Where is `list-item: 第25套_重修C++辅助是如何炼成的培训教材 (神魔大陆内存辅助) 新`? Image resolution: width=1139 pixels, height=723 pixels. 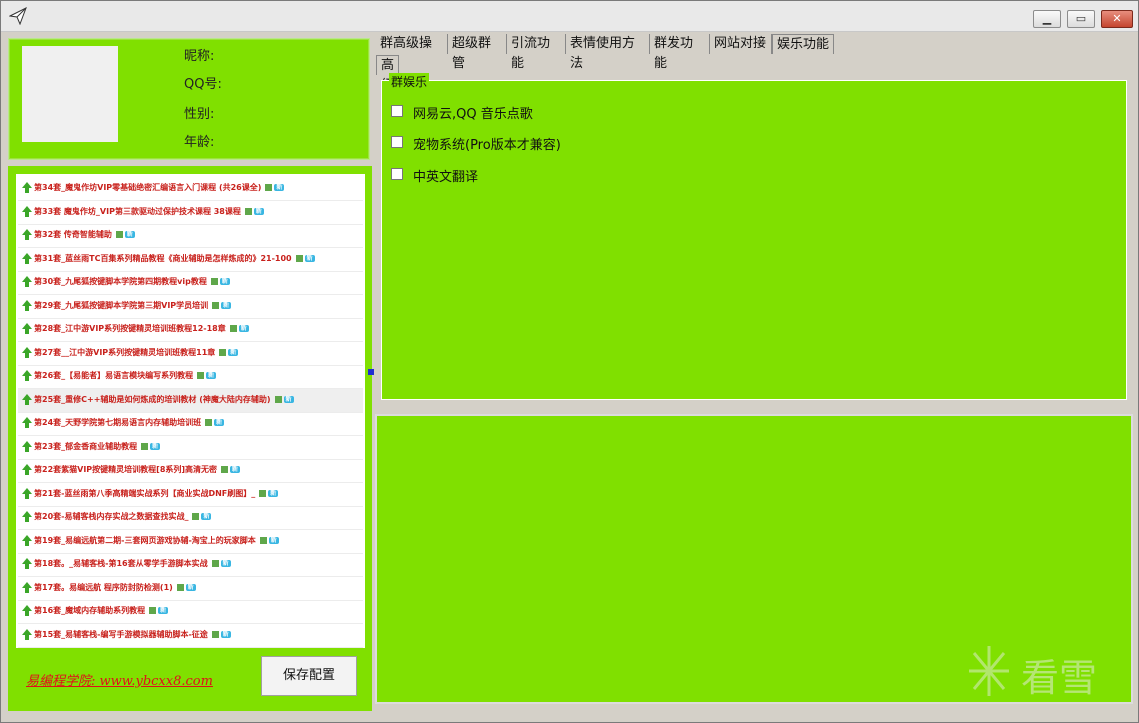 list-item: 第25套_重修C++辅助是如何炼成的培训教材 (神魔大陆内存辅助) 新 is located at coordinates (190, 400).